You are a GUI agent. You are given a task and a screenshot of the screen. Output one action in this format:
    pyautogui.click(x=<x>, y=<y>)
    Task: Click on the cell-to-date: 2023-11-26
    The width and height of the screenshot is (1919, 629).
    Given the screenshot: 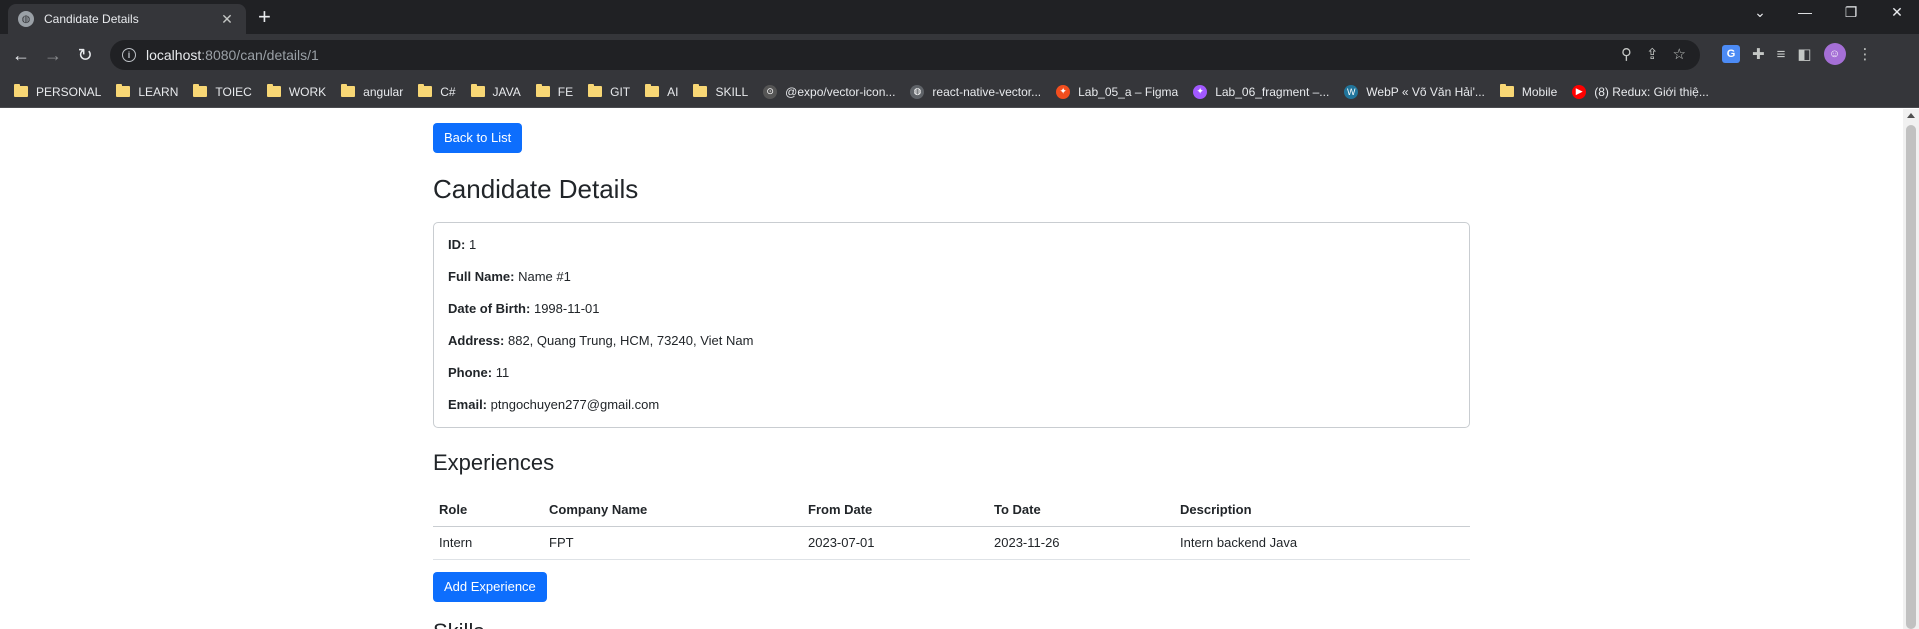 What is the action you would take?
    pyautogui.click(x=1081, y=543)
    